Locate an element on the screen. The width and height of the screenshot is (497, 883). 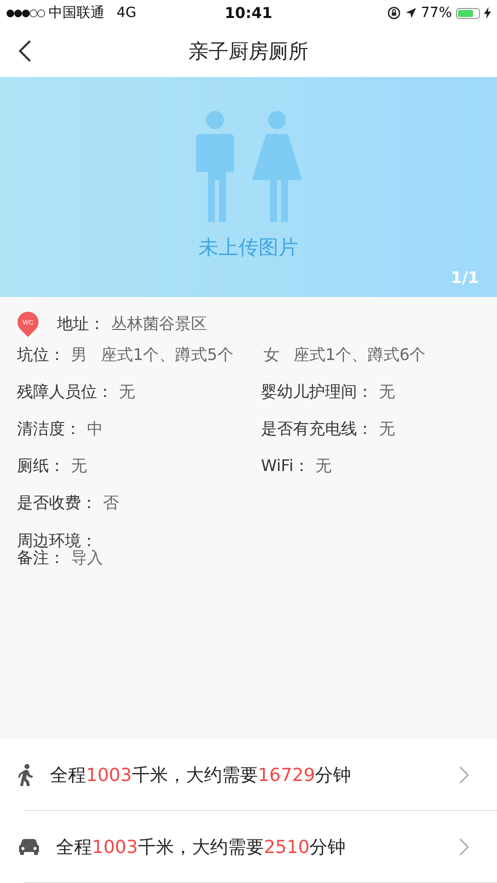
clock-time: 10:41 is located at coordinates (248, 13).